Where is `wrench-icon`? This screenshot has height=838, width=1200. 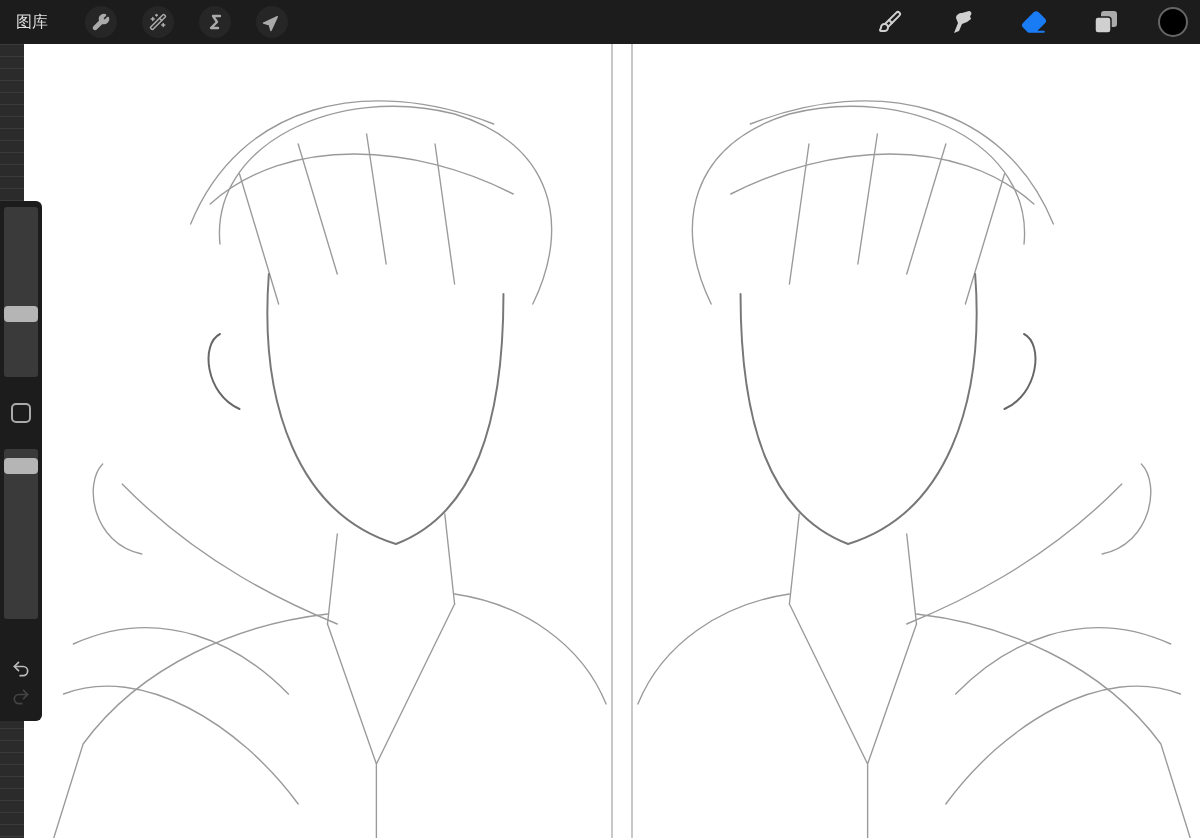 wrench-icon is located at coordinates (101, 22).